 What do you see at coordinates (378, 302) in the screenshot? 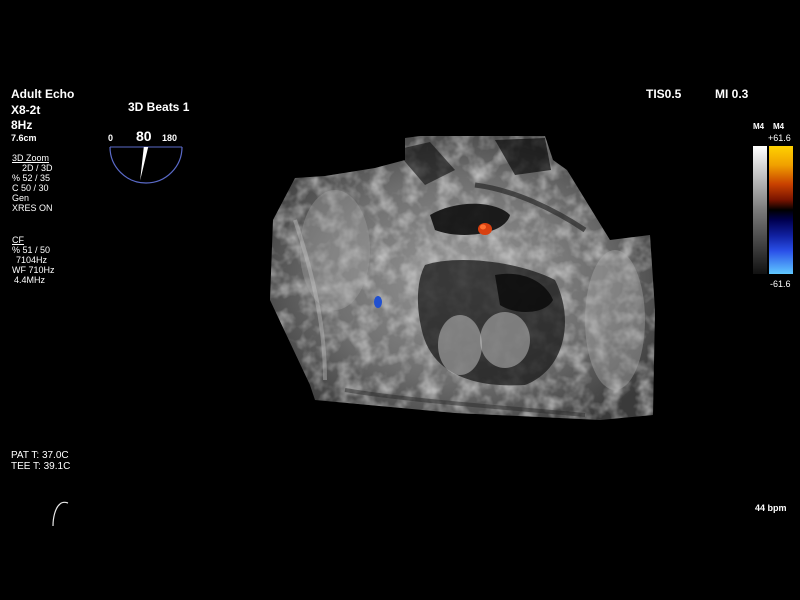
I see `color-flow-blue` at bounding box center [378, 302].